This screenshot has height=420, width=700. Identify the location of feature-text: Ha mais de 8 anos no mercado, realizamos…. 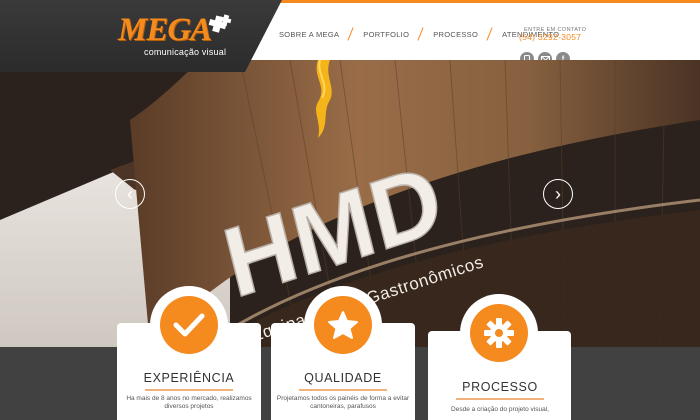
(189, 402).